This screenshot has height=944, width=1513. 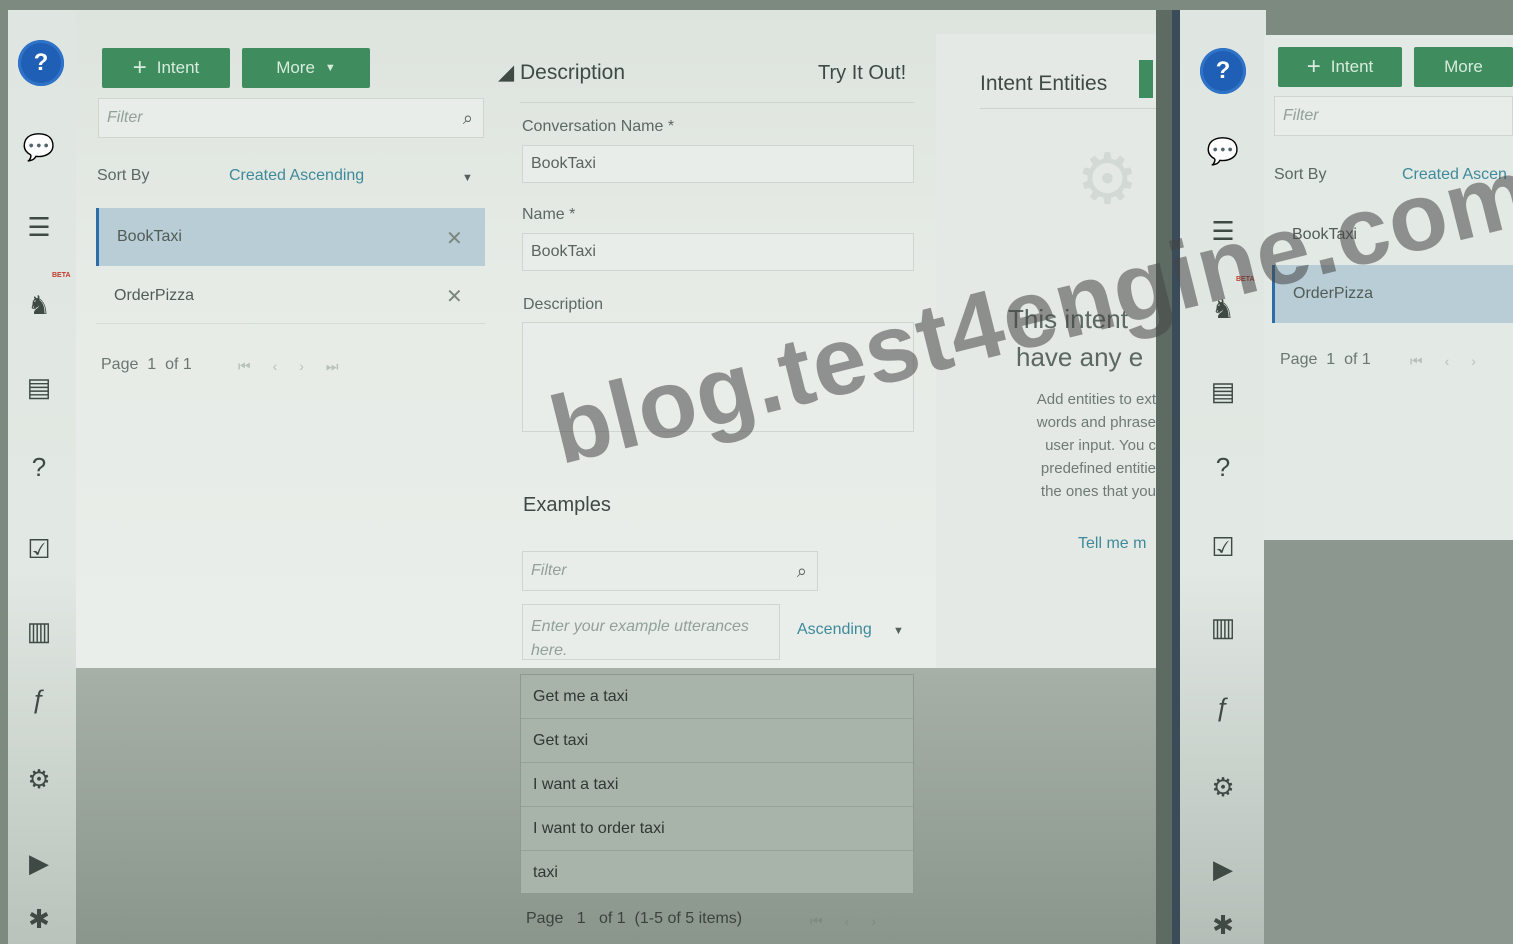 I want to click on flows-icon: ♞, so click(x=39, y=305).